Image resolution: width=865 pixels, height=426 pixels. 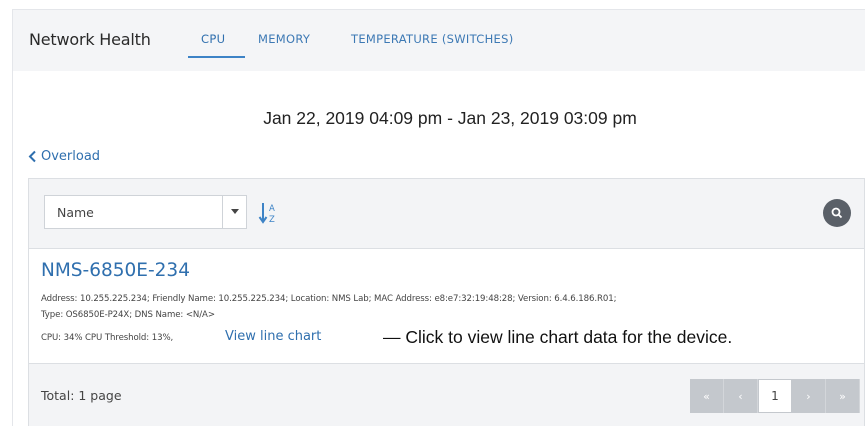 I want to click on search-icon, so click(x=837, y=213).